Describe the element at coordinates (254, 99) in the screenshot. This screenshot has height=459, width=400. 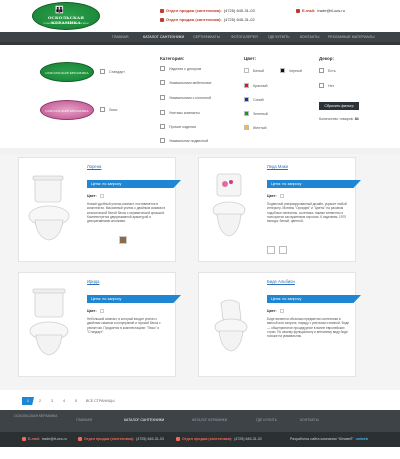
I see `color-item-blue: Синий` at that location.